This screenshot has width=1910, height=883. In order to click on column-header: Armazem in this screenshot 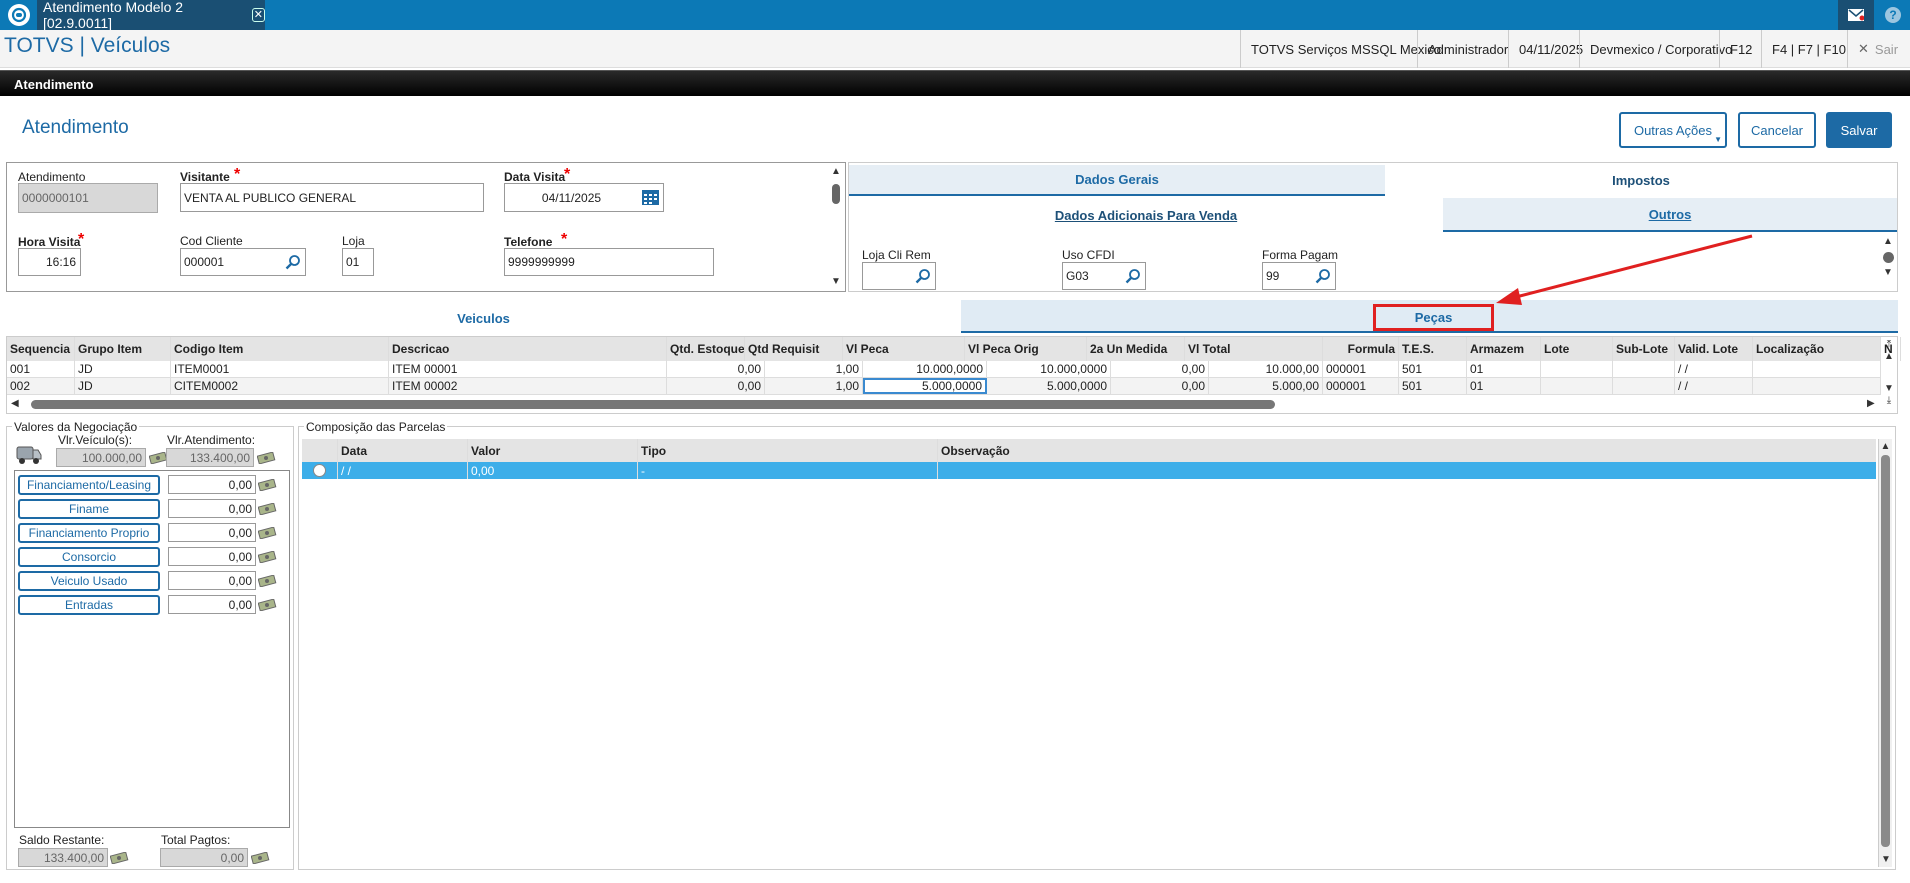, I will do `click(1504, 349)`.